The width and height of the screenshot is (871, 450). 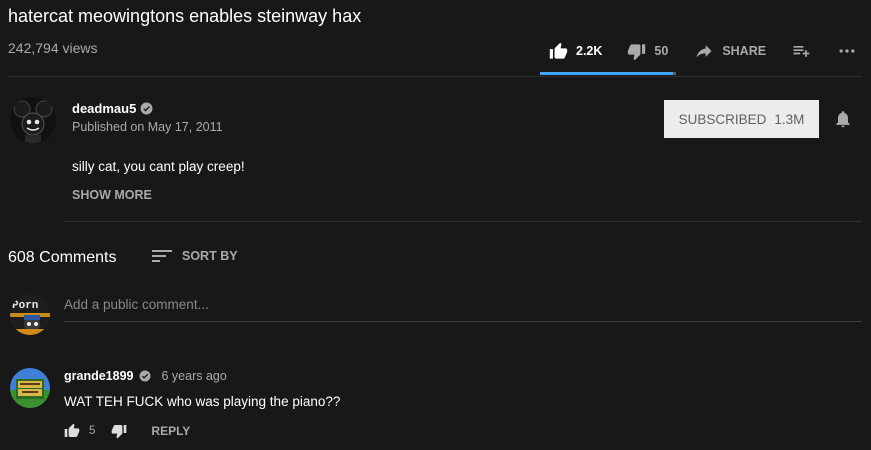 I want to click on comment-header: grande1899 6 years ago, so click(x=145, y=376).